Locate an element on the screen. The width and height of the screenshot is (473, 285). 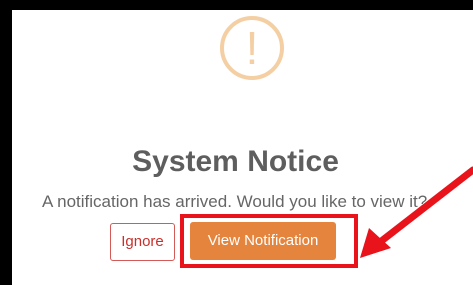
ignore-button: Ignore is located at coordinates (142, 242).